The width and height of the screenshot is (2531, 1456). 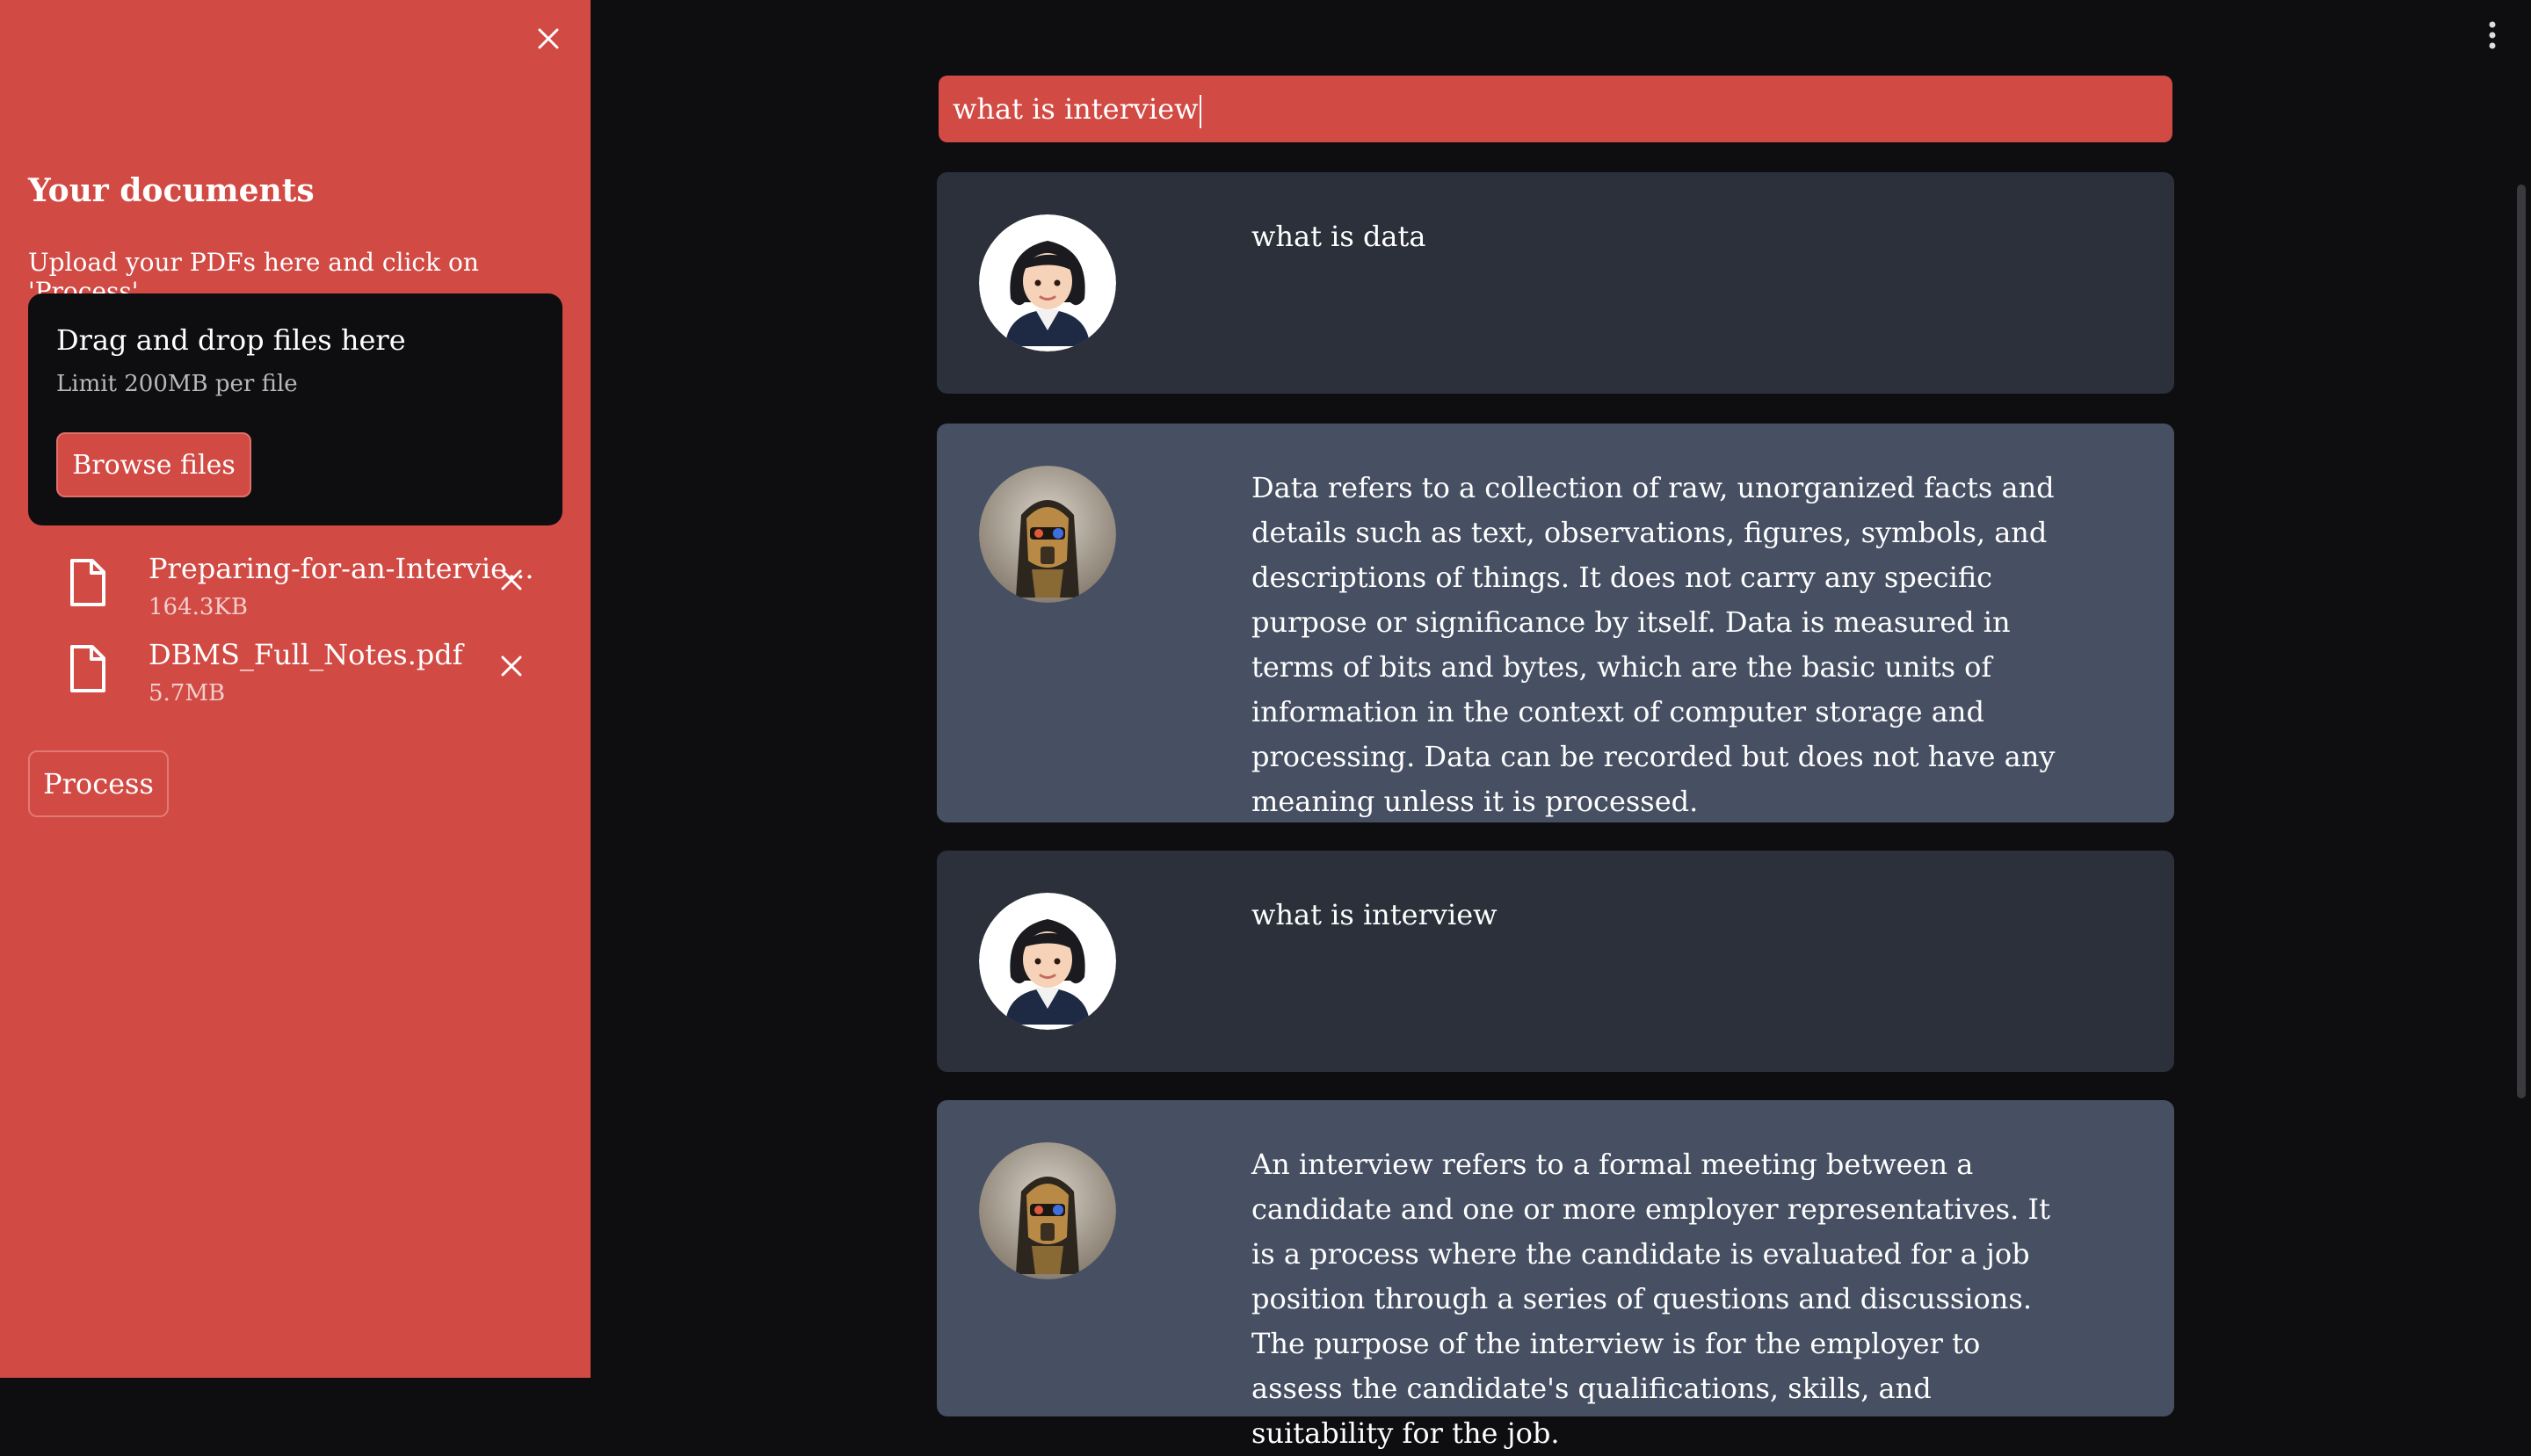 I want to click on question-input-value: what is interview, so click(x=1076, y=109).